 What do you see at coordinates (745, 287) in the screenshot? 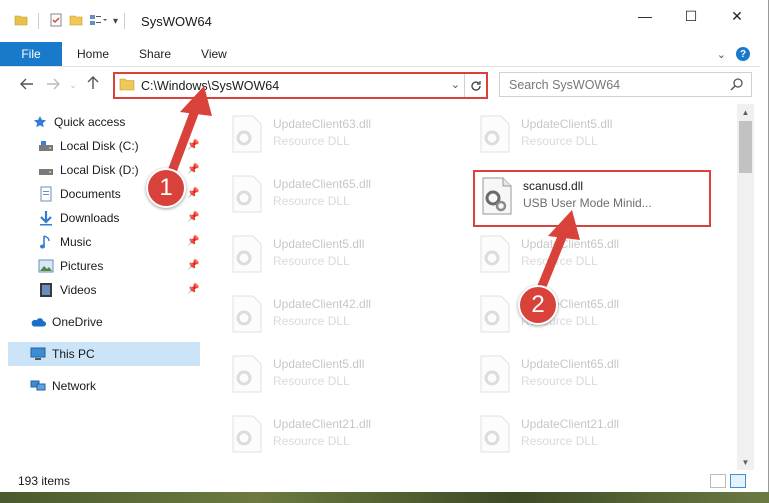
I see `vertical-scrollbar: ▲ ▼` at bounding box center [745, 287].